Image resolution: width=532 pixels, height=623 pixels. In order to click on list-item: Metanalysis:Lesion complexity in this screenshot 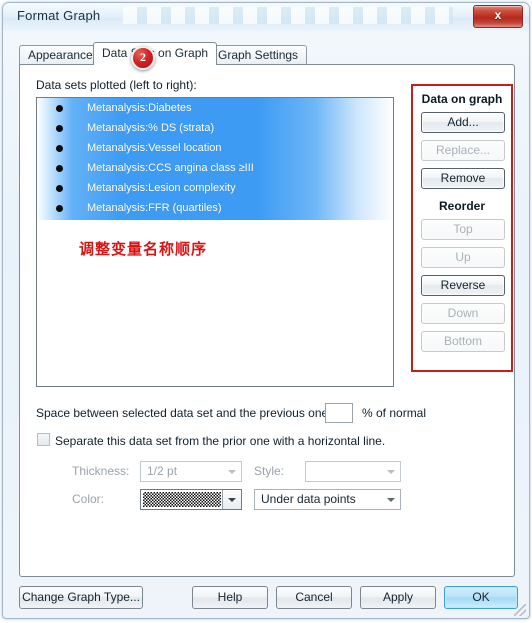, I will do `click(215, 189)`.